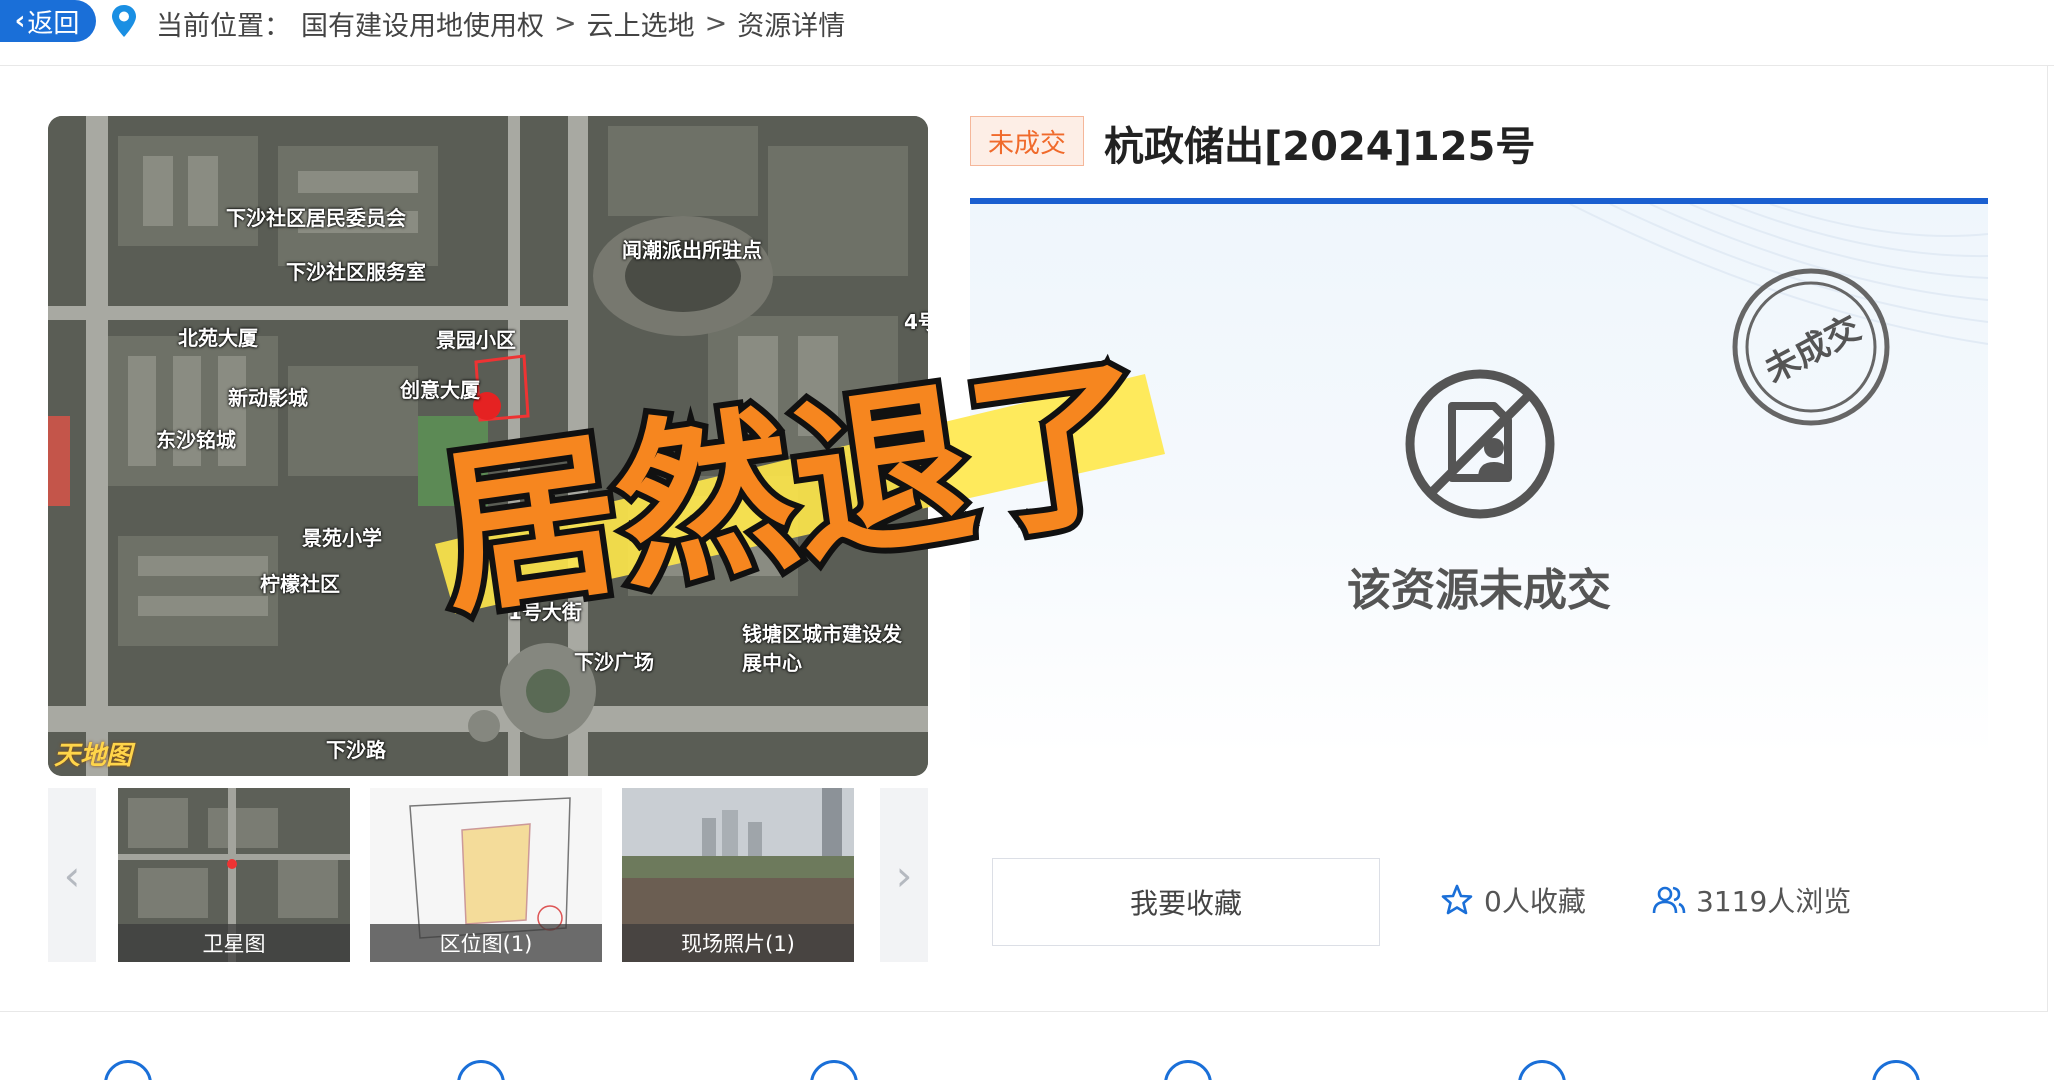 Image resolution: width=2054 pixels, height=1080 pixels. Describe the element at coordinates (1027, 1060) in the screenshot. I see `bottom-tabs-row` at that location.